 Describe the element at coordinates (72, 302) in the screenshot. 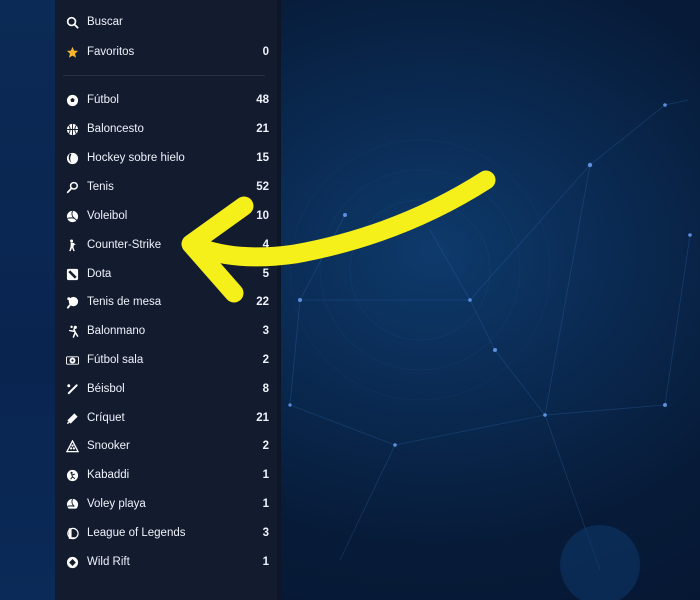

I see `ping-pong-icon` at that location.